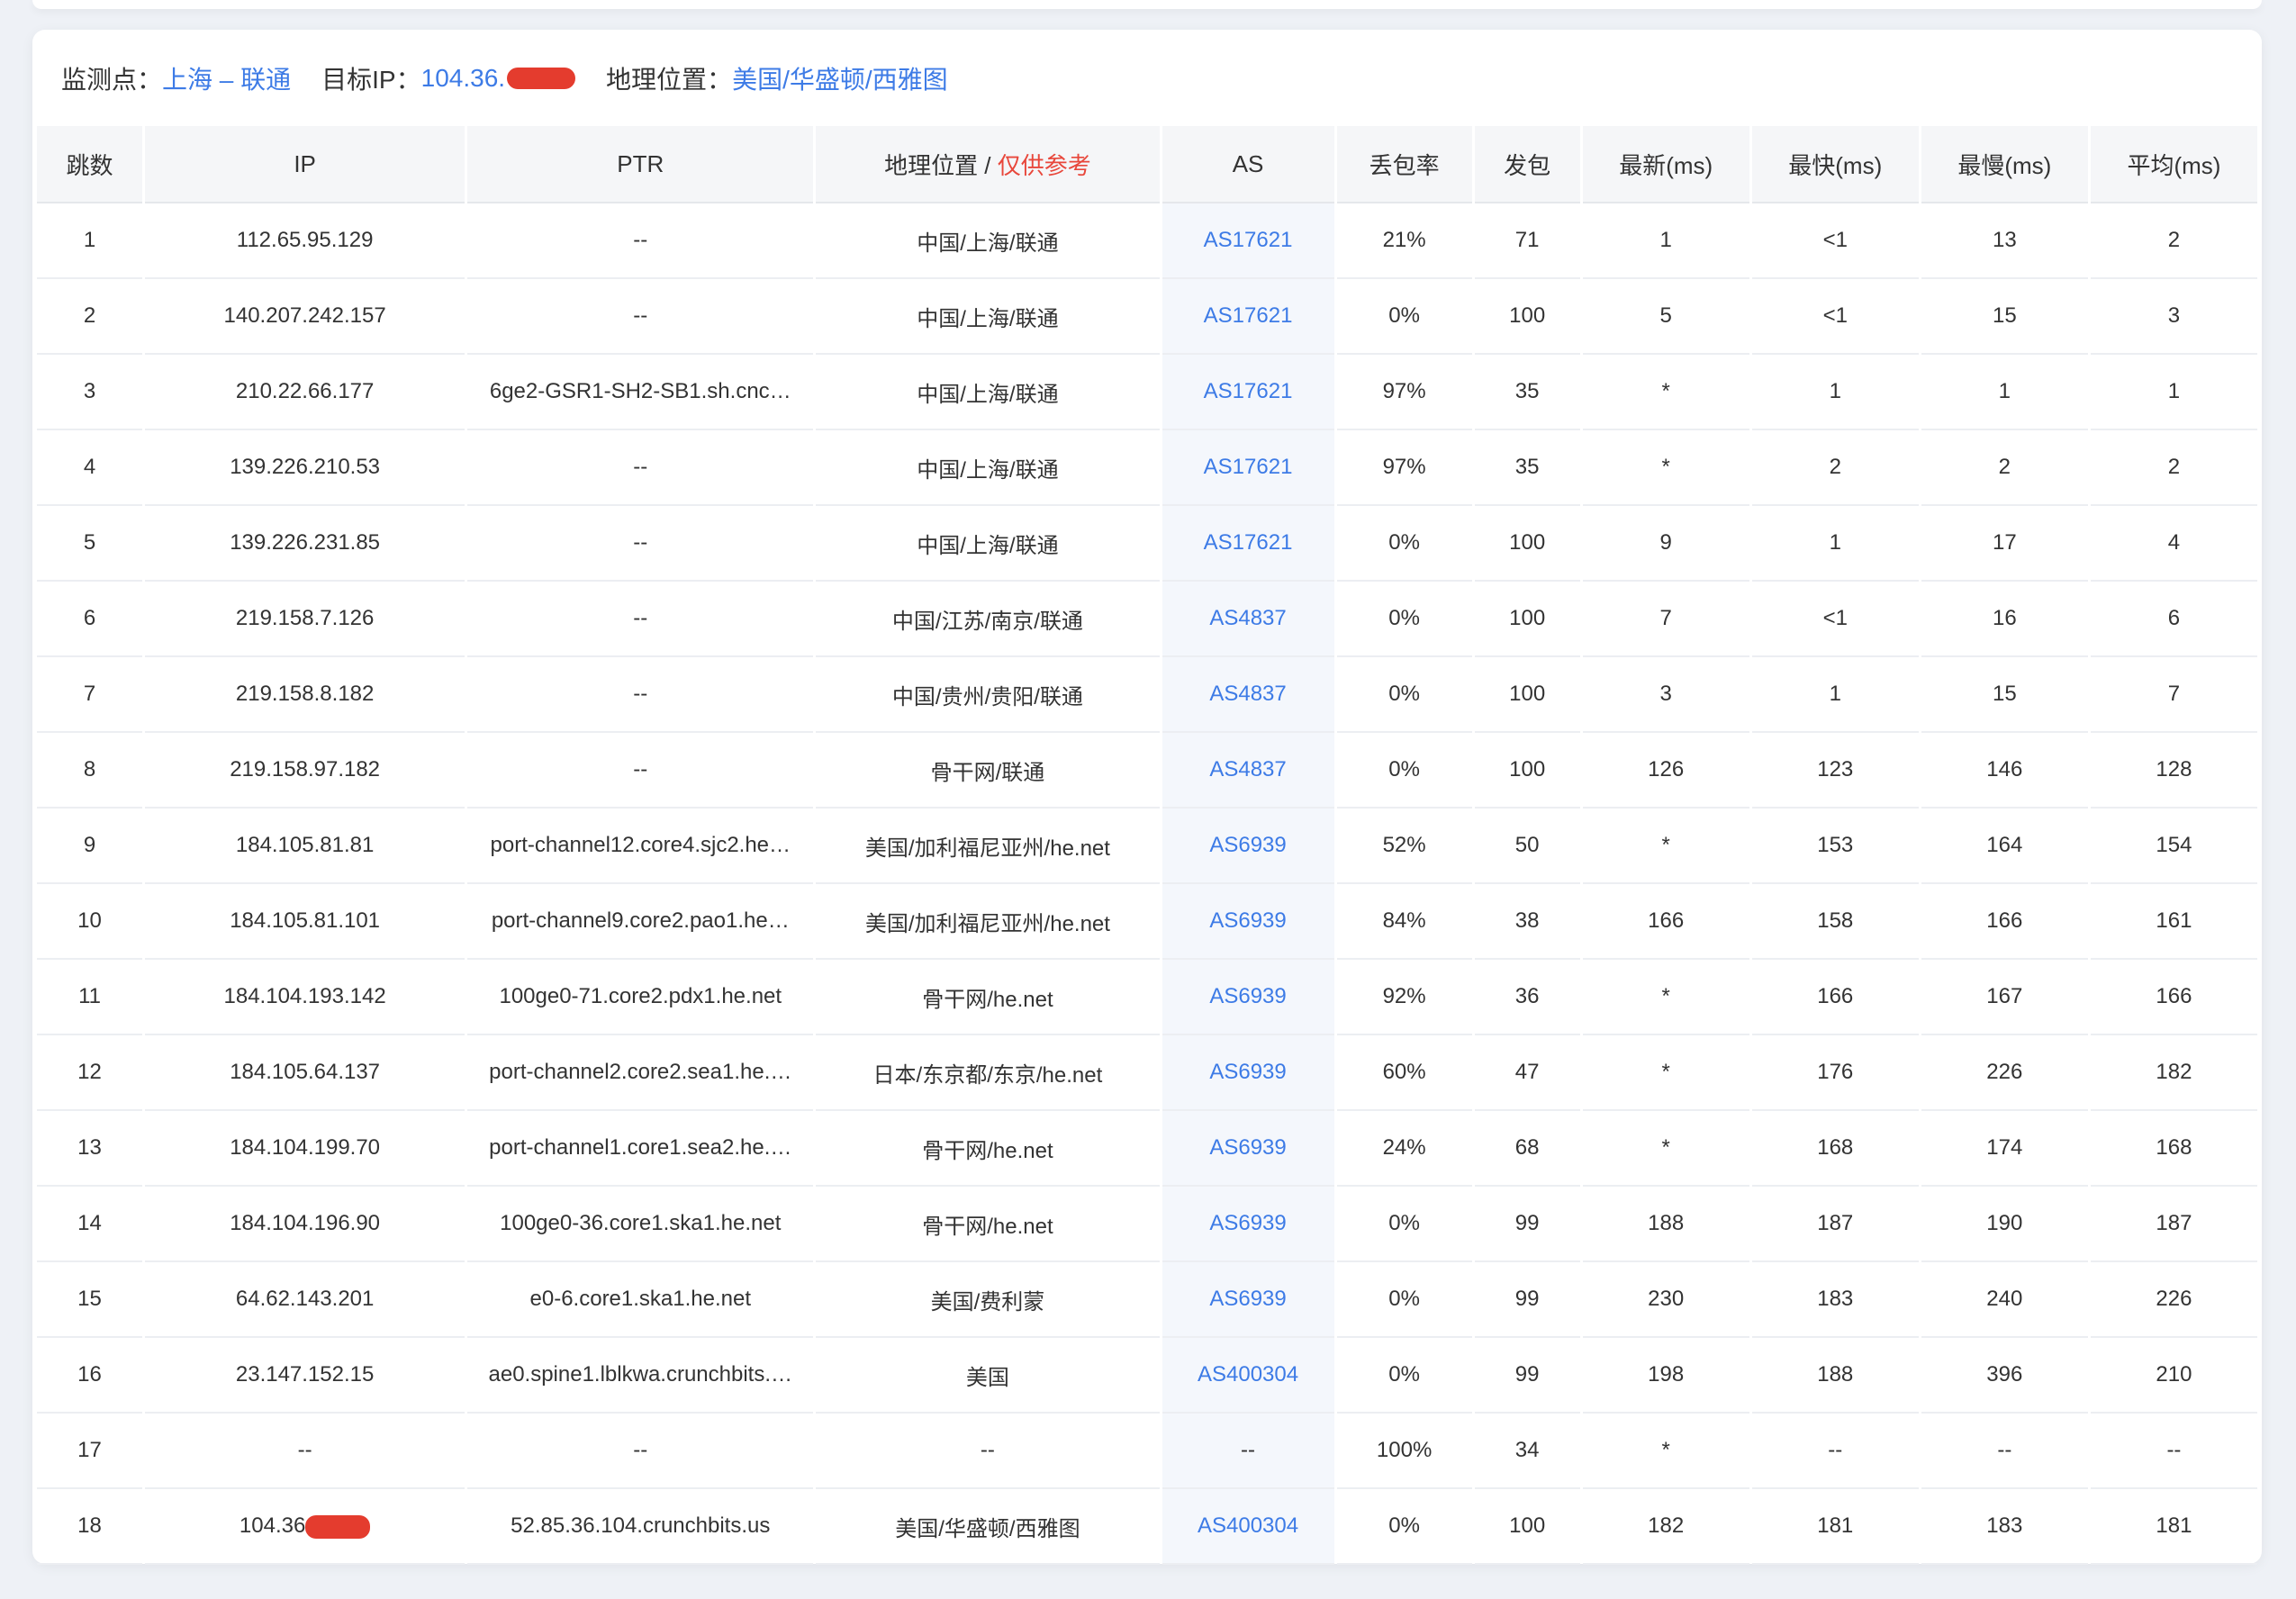 The image size is (2296, 1599). I want to click on last-cell: 7, so click(1665, 619).